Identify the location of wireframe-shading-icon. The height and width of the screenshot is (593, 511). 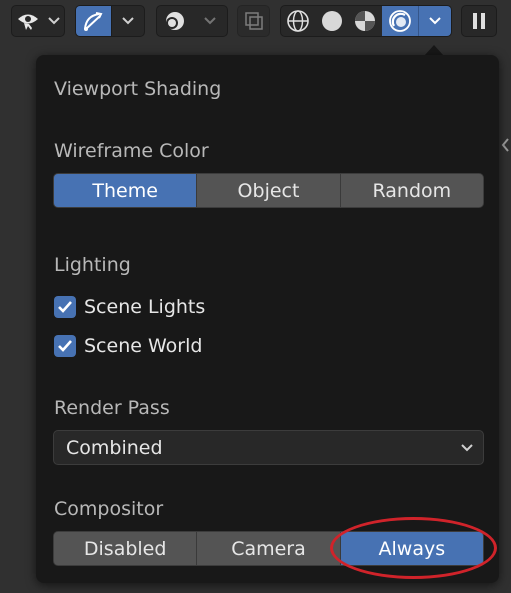
(298, 21).